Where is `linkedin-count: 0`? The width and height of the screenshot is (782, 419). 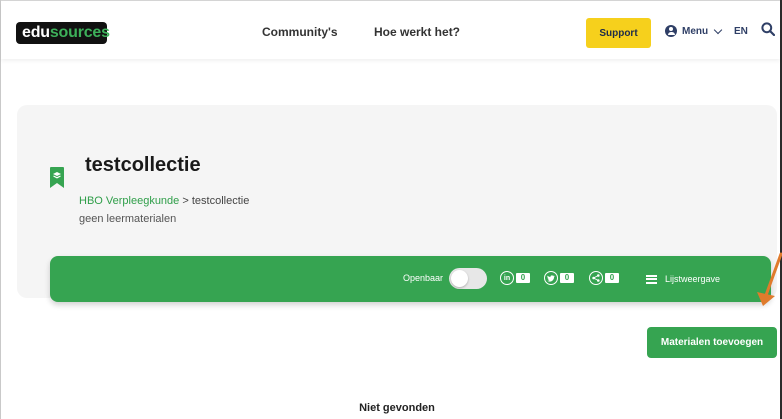 linkedin-count: 0 is located at coordinates (523, 278).